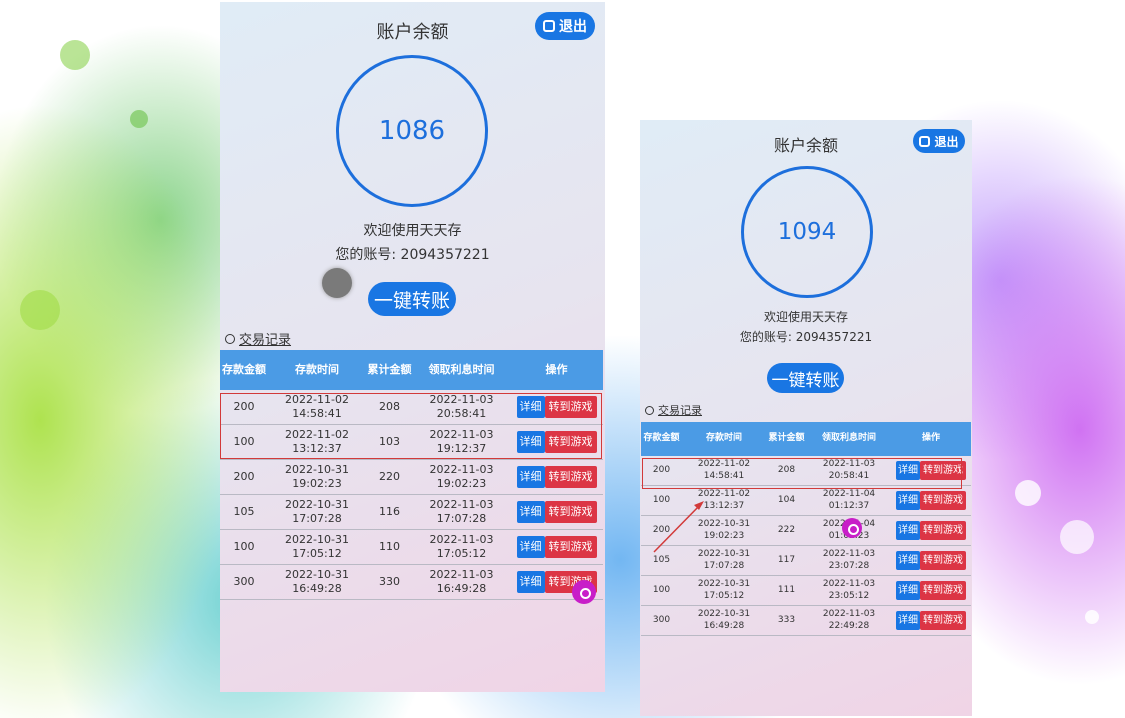 Image resolution: width=1125 pixels, height=718 pixels. What do you see at coordinates (849, 500) in the screenshot?
I see `cell-interest-time: 2022-11-04 01:12:37` at bounding box center [849, 500].